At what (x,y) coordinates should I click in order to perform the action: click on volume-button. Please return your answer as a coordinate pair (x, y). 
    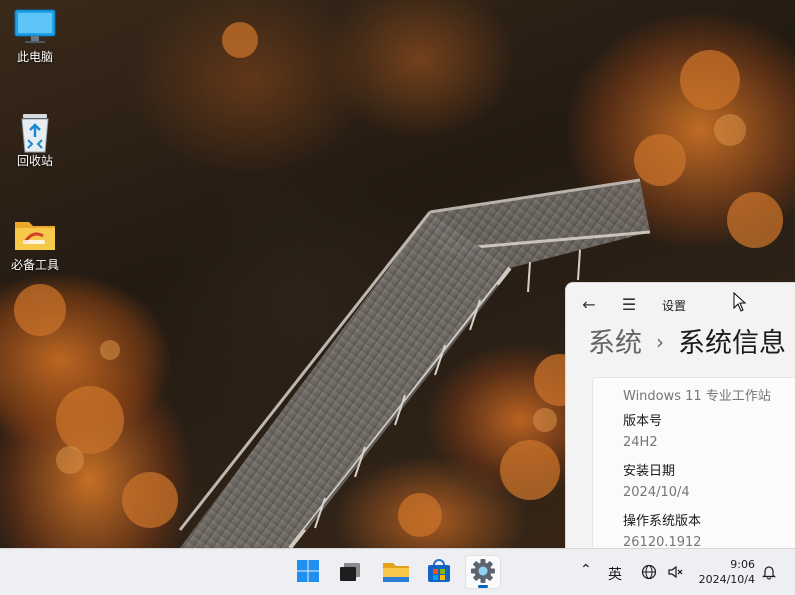
    Looking at the image, I should click on (675, 572).